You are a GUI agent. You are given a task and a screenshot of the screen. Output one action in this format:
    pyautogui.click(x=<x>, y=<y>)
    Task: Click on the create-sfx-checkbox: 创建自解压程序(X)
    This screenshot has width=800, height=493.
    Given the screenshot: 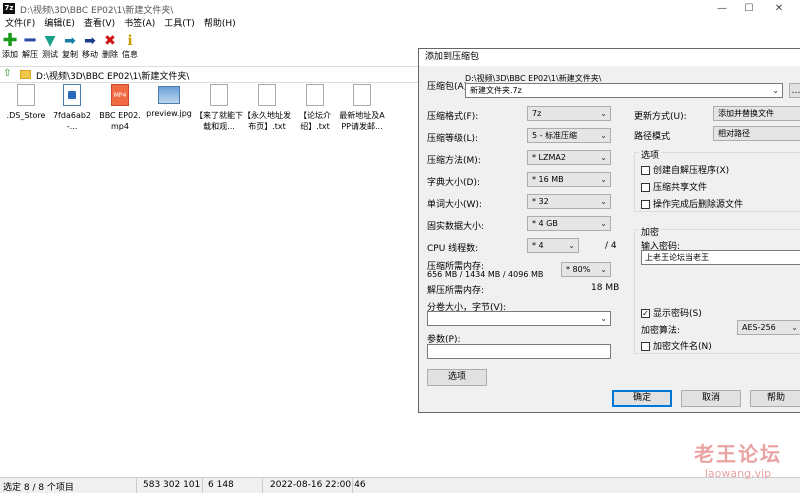 What is the action you would take?
    pyautogui.click(x=685, y=169)
    